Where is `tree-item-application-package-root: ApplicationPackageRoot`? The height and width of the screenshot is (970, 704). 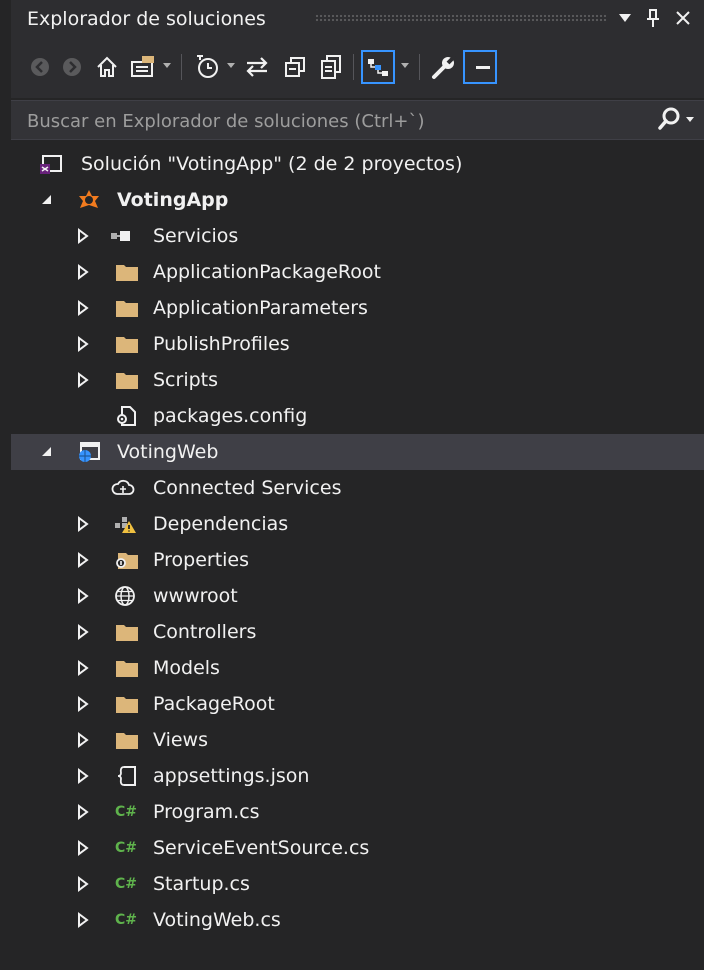
tree-item-application-package-root: ApplicationPackageRoot is located at coordinates (357, 272).